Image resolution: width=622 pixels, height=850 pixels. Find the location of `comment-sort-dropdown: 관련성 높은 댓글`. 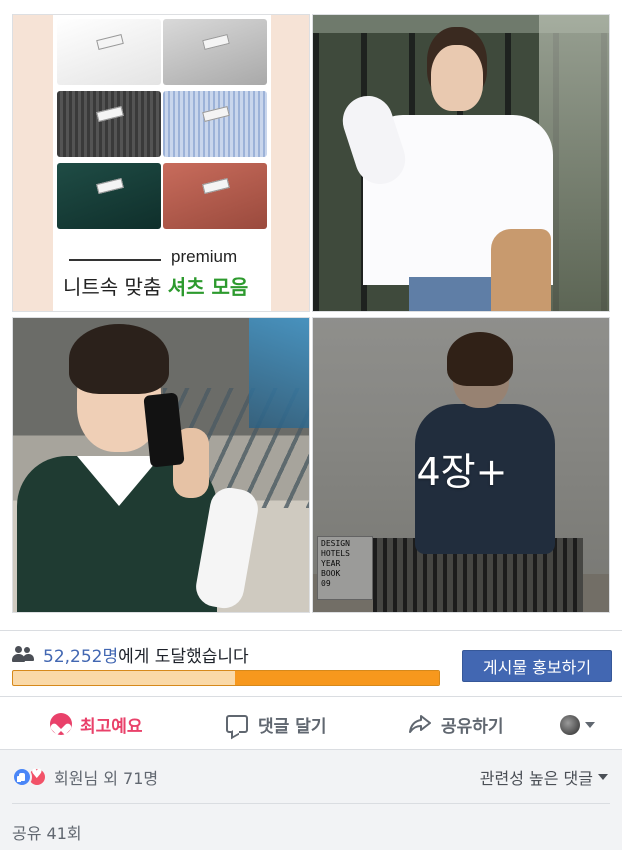

comment-sort-dropdown: 관련성 높은 댓글 is located at coordinates (544, 777).